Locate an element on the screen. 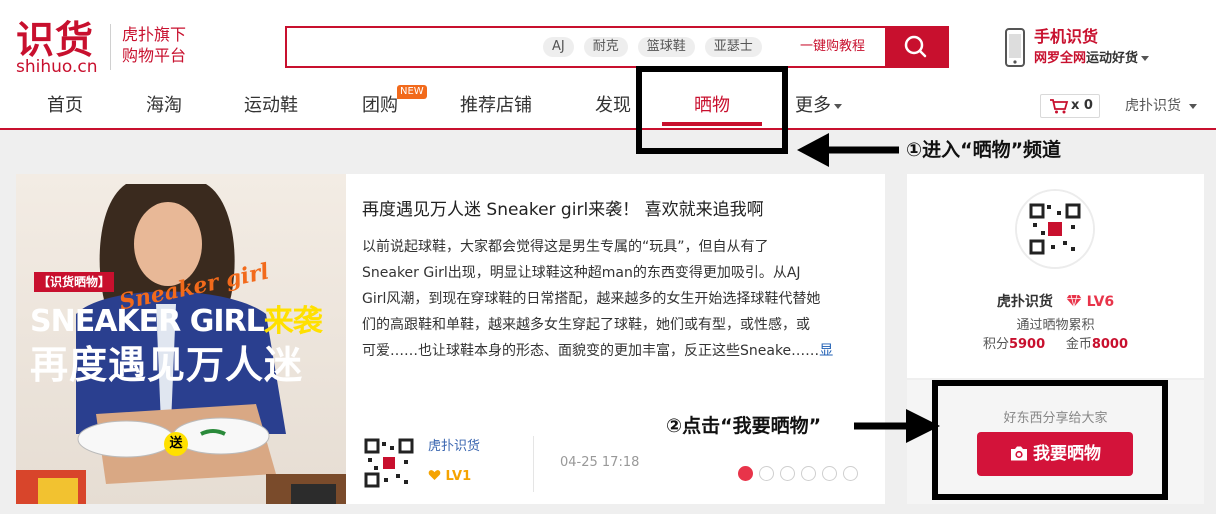  coins-label: 金币 is located at coordinates (1078, 344).